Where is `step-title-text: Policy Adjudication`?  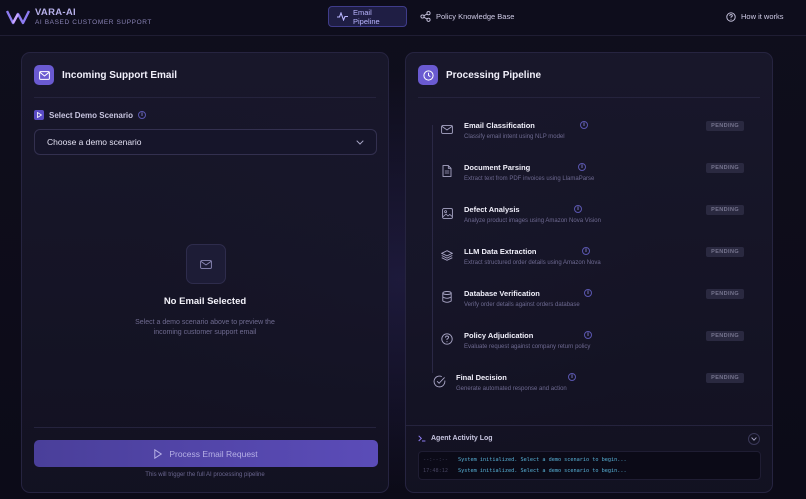 step-title-text: Policy Adjudication is located at coordinates (499, 335).